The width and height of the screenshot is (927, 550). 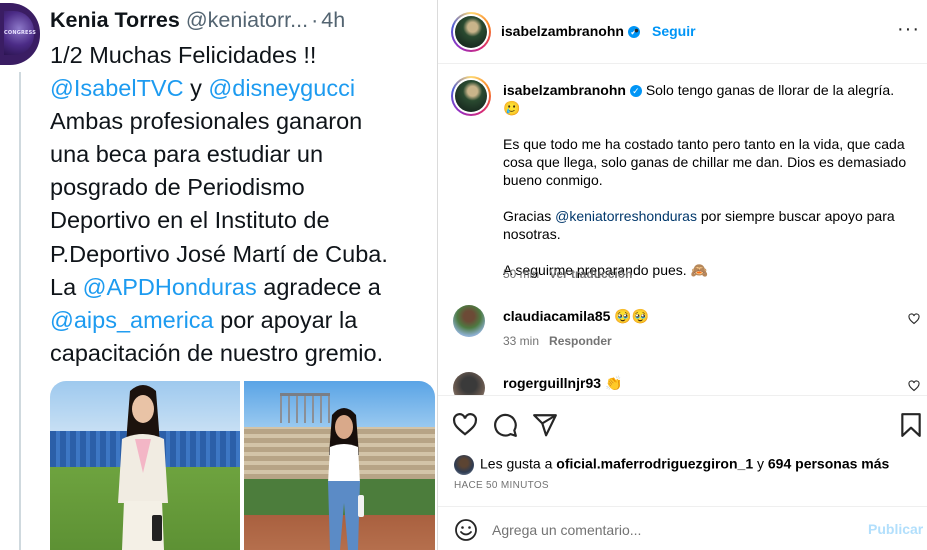 What do you see at coordinates (828, 464) in the screenshot?
I see `likes-others: 694 personas más` at bounding box center [828, 464].